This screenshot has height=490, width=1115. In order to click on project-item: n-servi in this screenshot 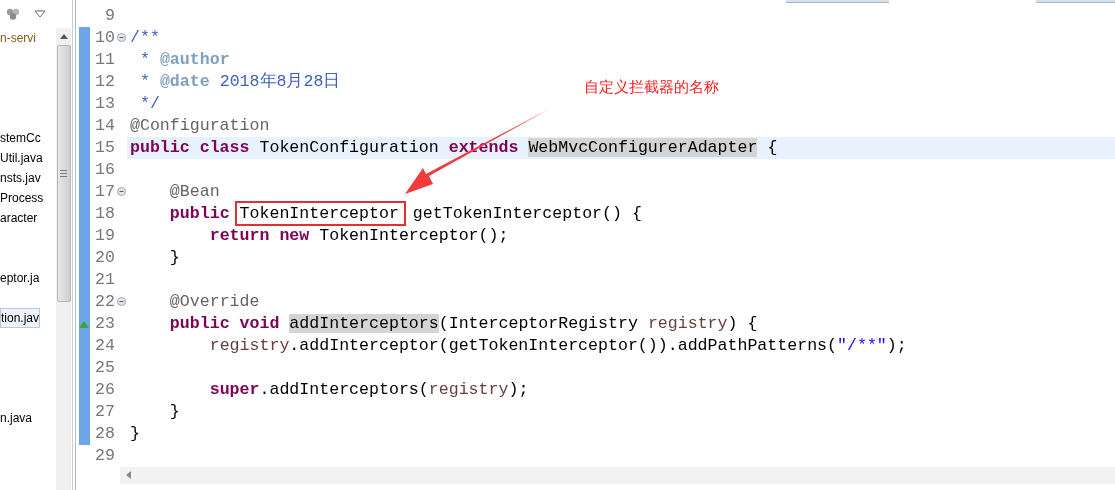, I will do `click(18, 38)`.